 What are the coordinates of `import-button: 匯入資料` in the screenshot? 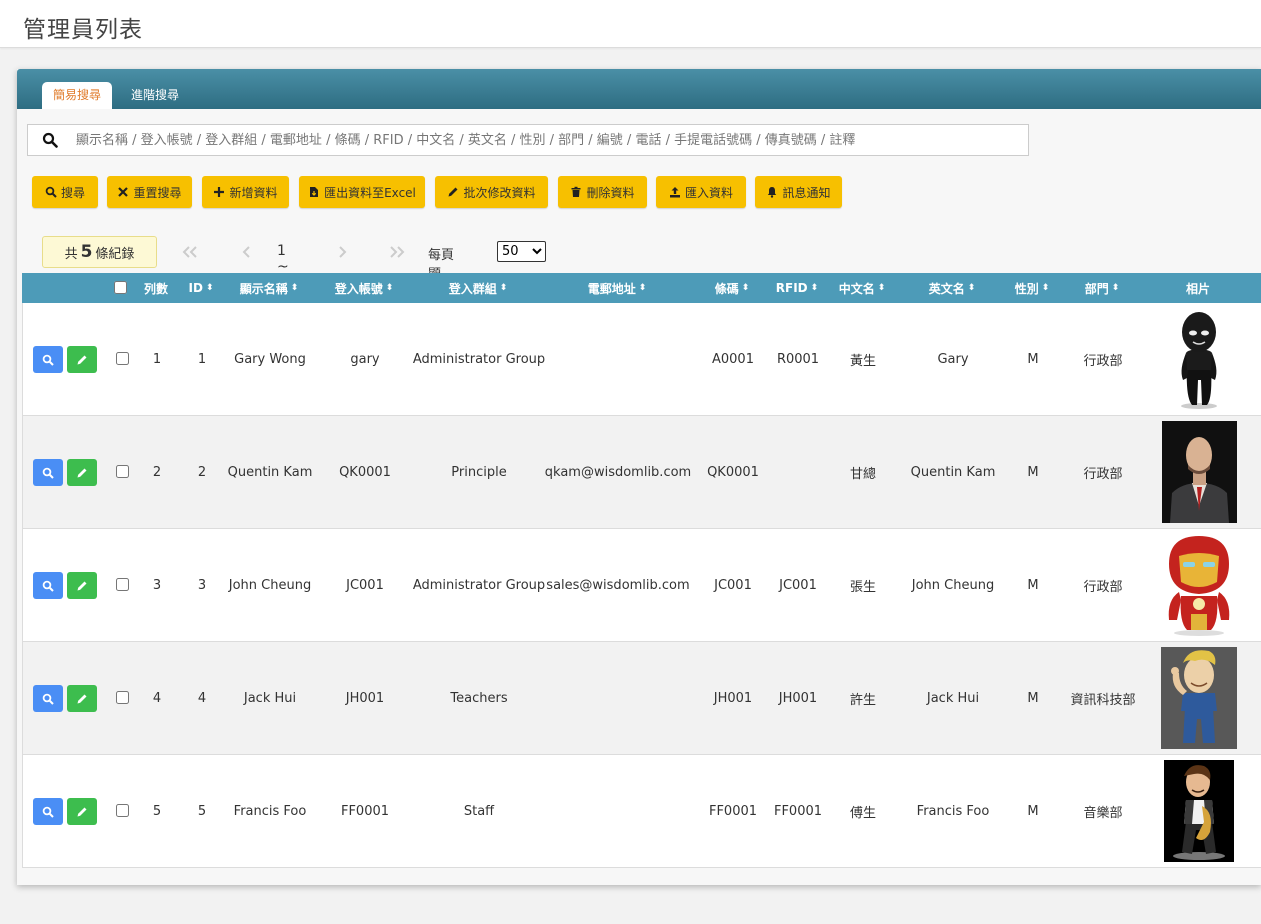 It's located at (701, 192).